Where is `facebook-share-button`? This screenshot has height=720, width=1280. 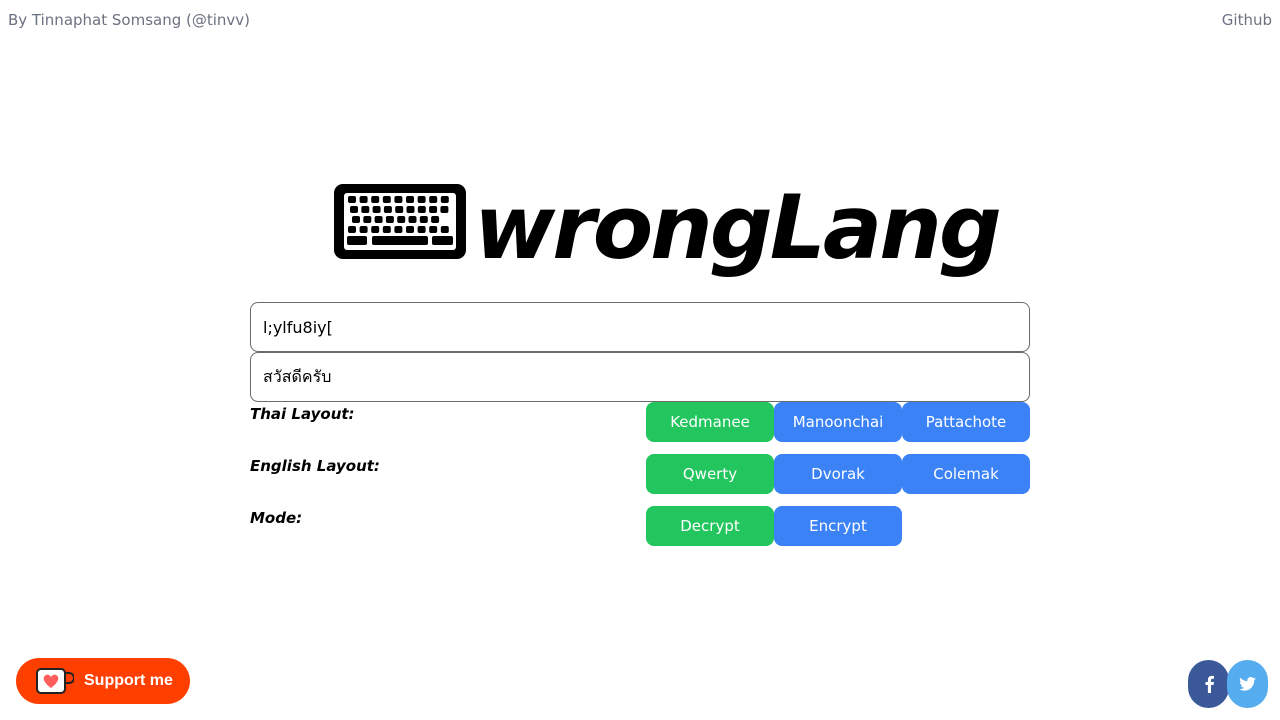
facebook-share-button is located at coordinates (1208, 684).